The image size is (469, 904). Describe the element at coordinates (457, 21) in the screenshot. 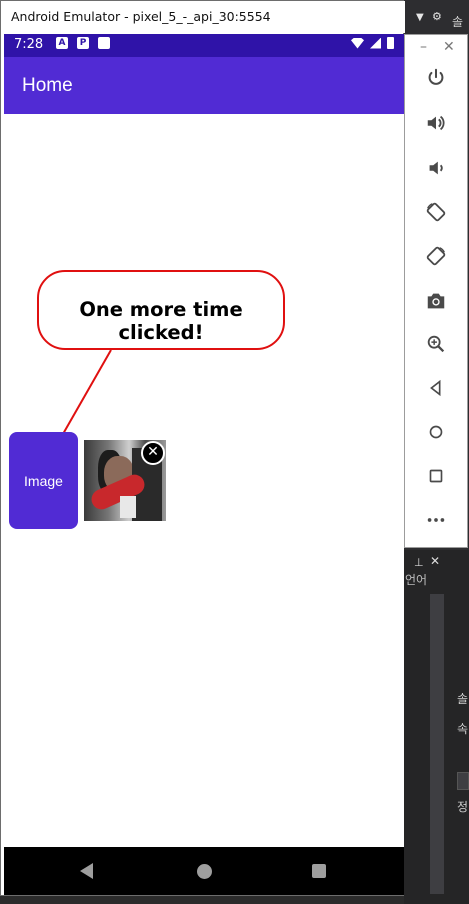

I see `ide-tab-label: 솔` at that location.